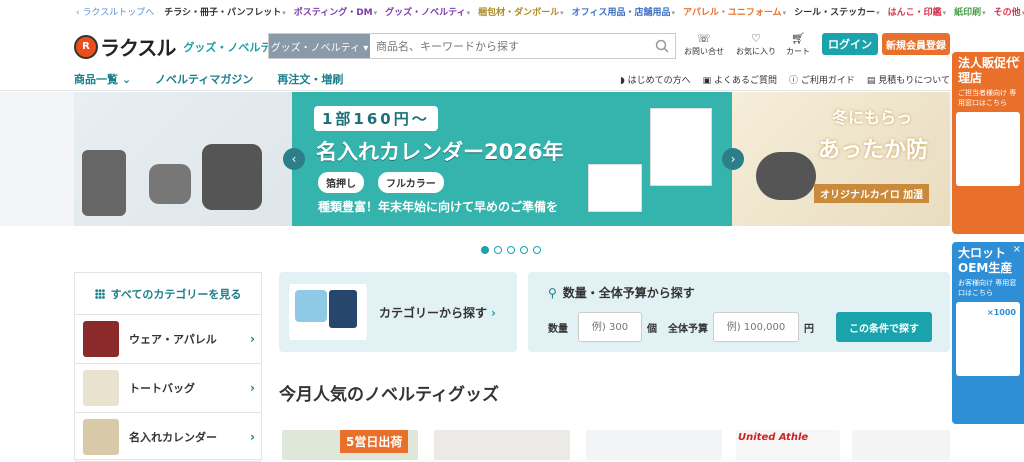  Describe the element at coordinates (509, 46) in the screenshot. I see `search-input` at that location.